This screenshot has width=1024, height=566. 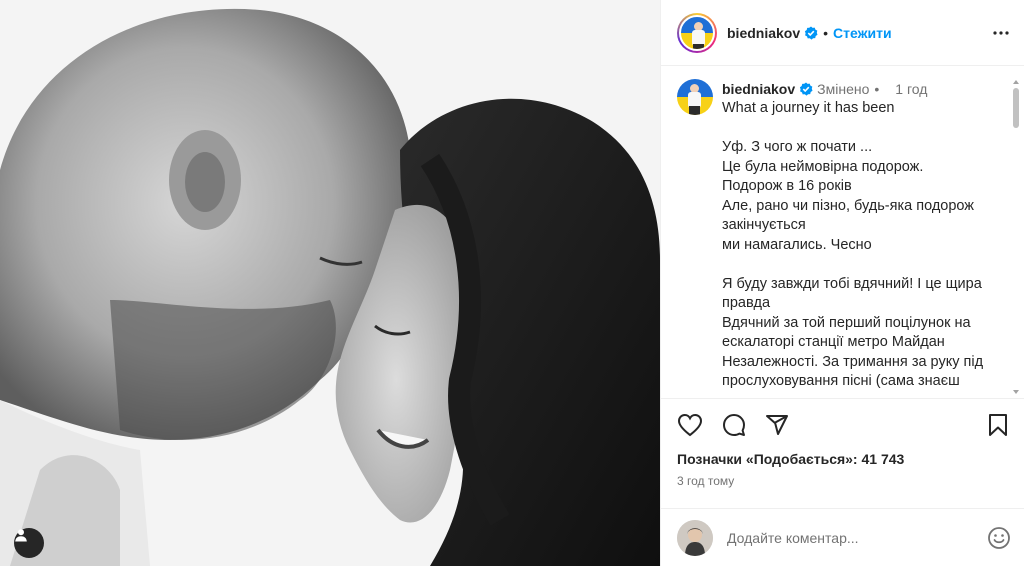 I want to click on tagged-users-button, so click(x=29, y=543).